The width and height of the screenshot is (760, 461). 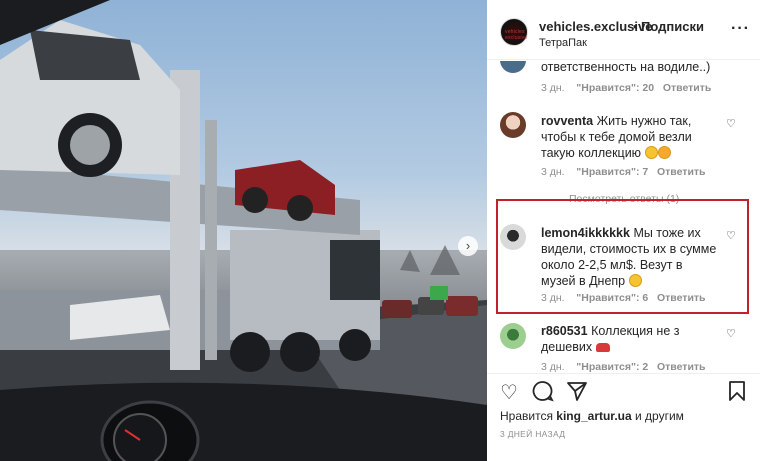 I want to click on comment-text: ответственность на водиле..), so click(x=626, y=67).